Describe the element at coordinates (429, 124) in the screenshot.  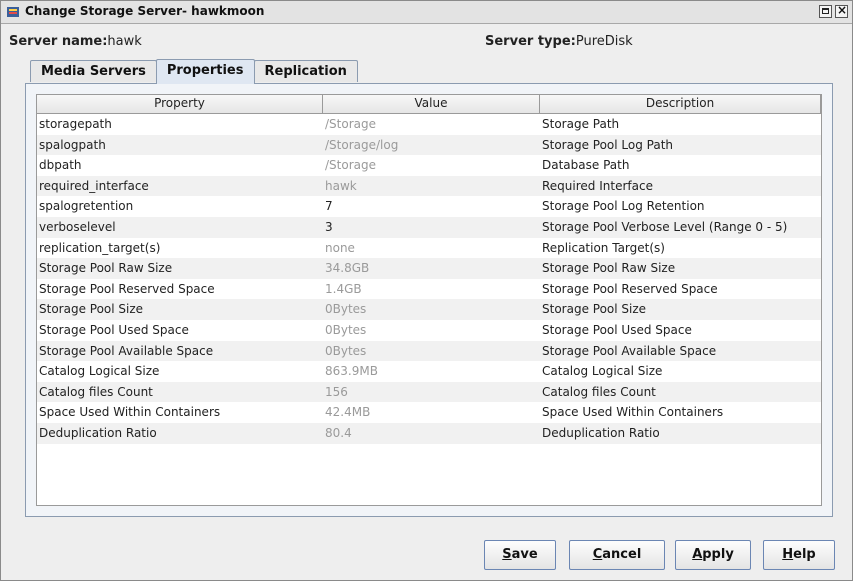
I see `table-row: storagepath/Storage Storage Path` at that location.